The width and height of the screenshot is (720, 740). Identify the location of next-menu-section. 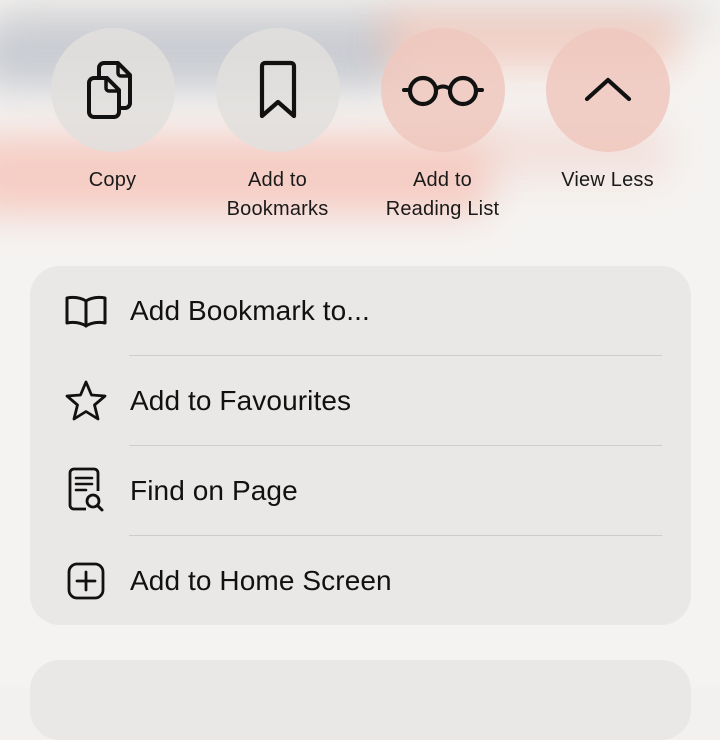
(360, 700).